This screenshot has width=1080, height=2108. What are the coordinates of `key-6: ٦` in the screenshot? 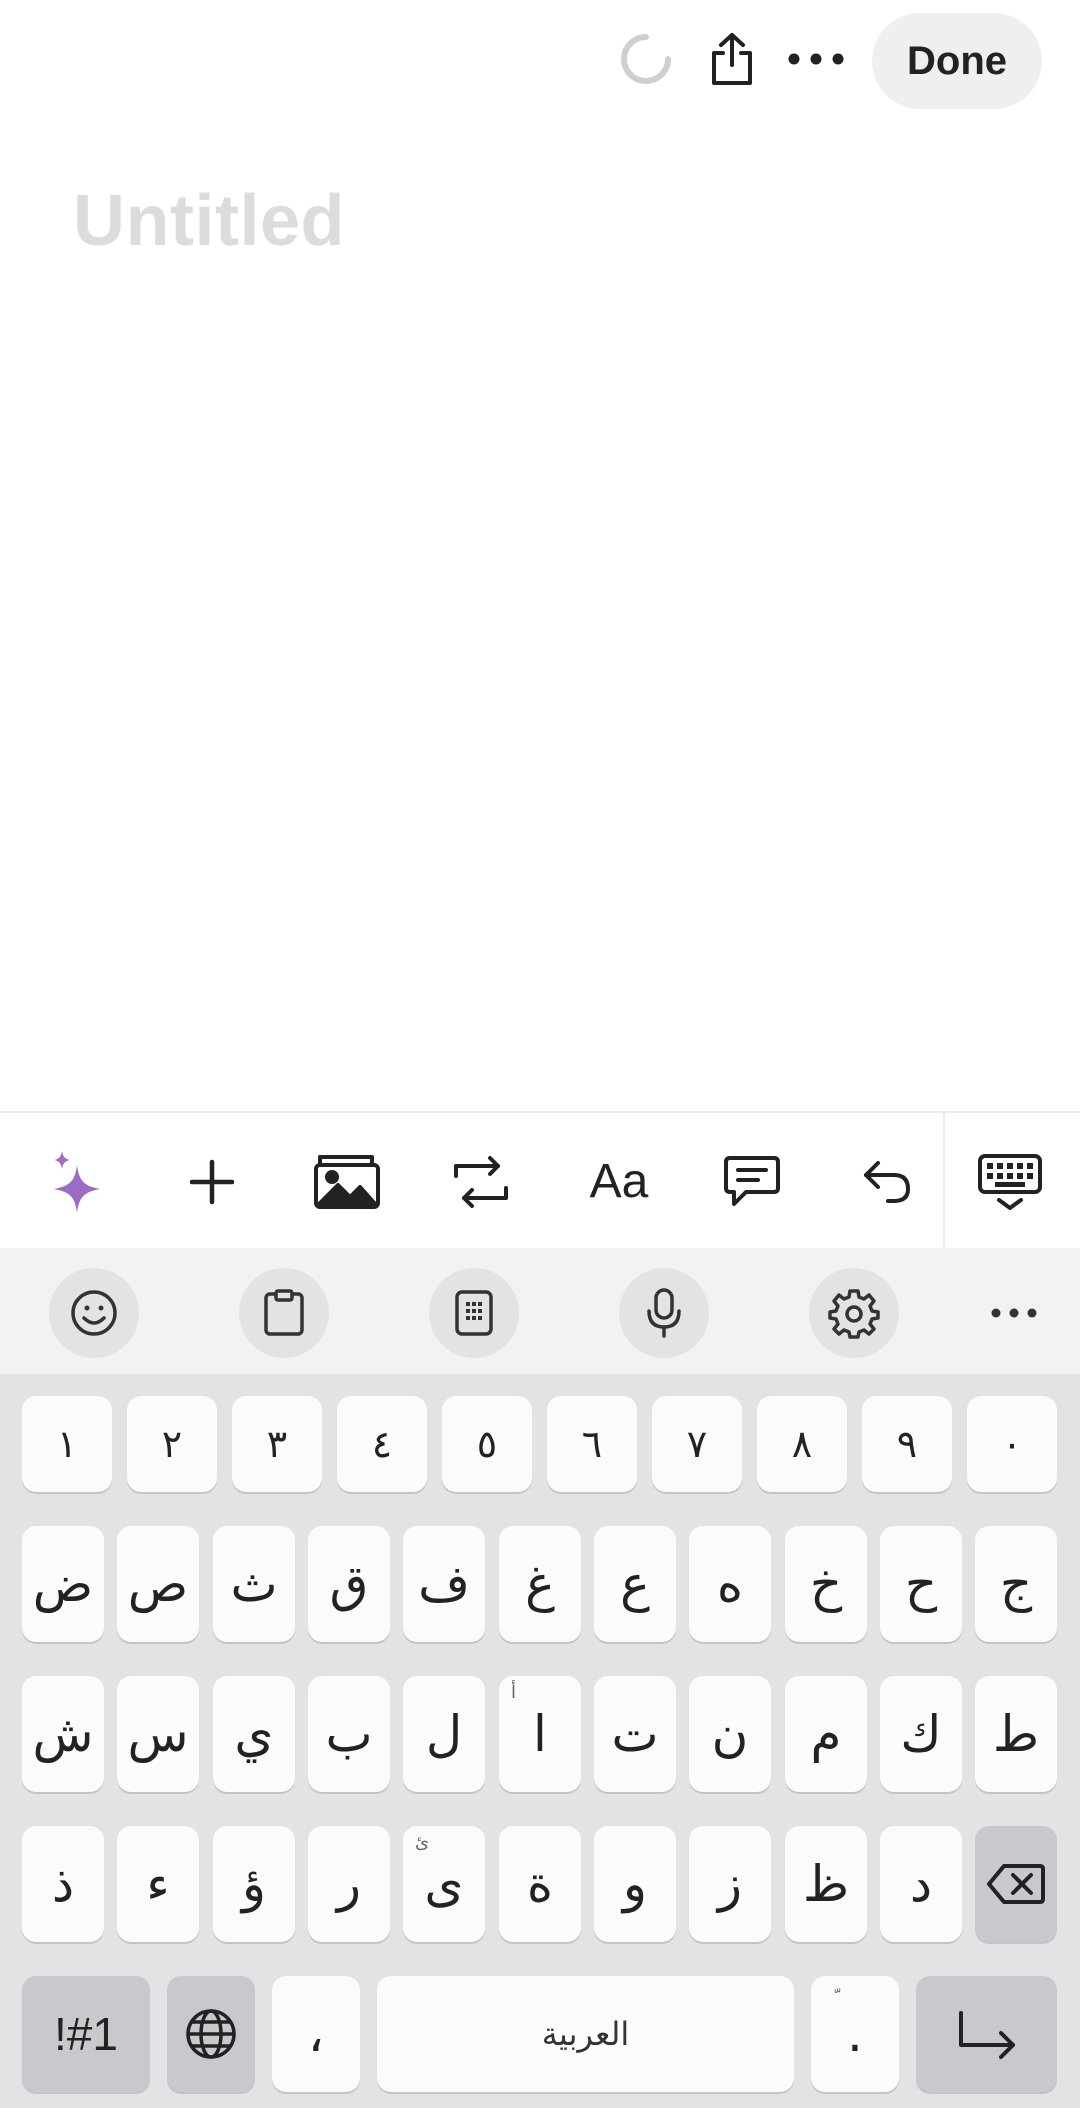 It's located at (592, 1444).